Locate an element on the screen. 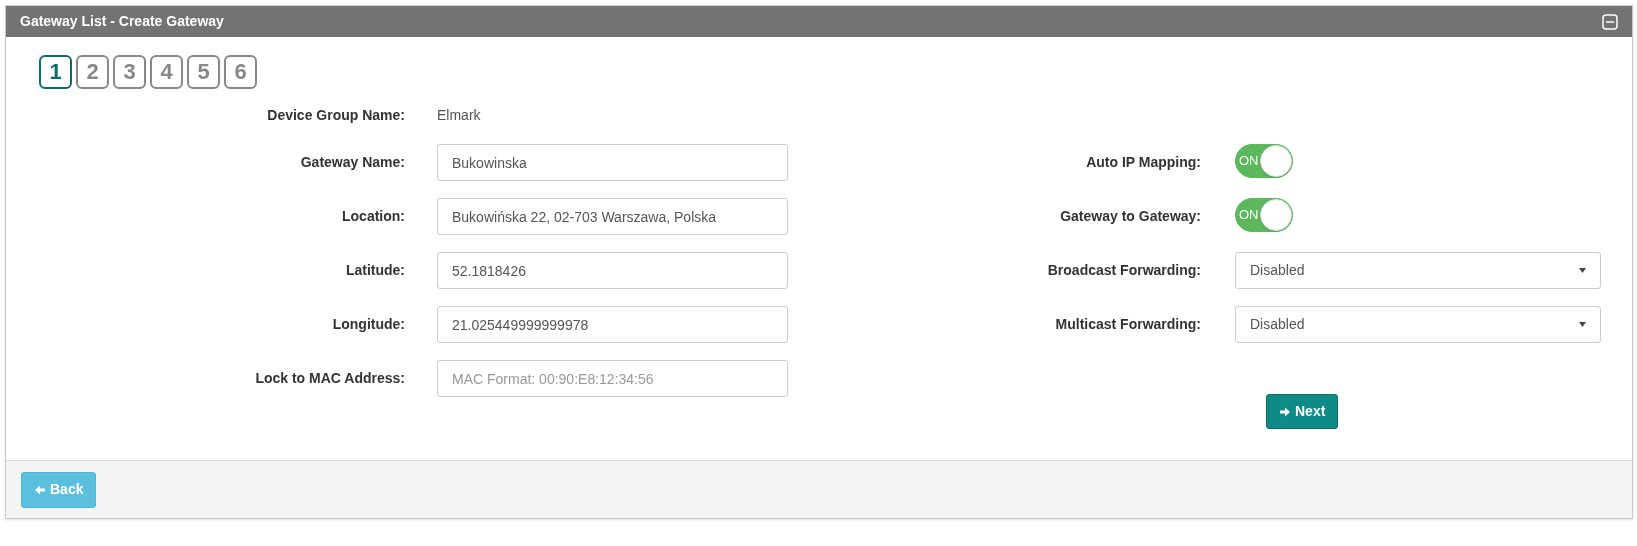  text-field: MAC Format: 00:90:E8:12:34:56 is located at coordinates (612, 378).